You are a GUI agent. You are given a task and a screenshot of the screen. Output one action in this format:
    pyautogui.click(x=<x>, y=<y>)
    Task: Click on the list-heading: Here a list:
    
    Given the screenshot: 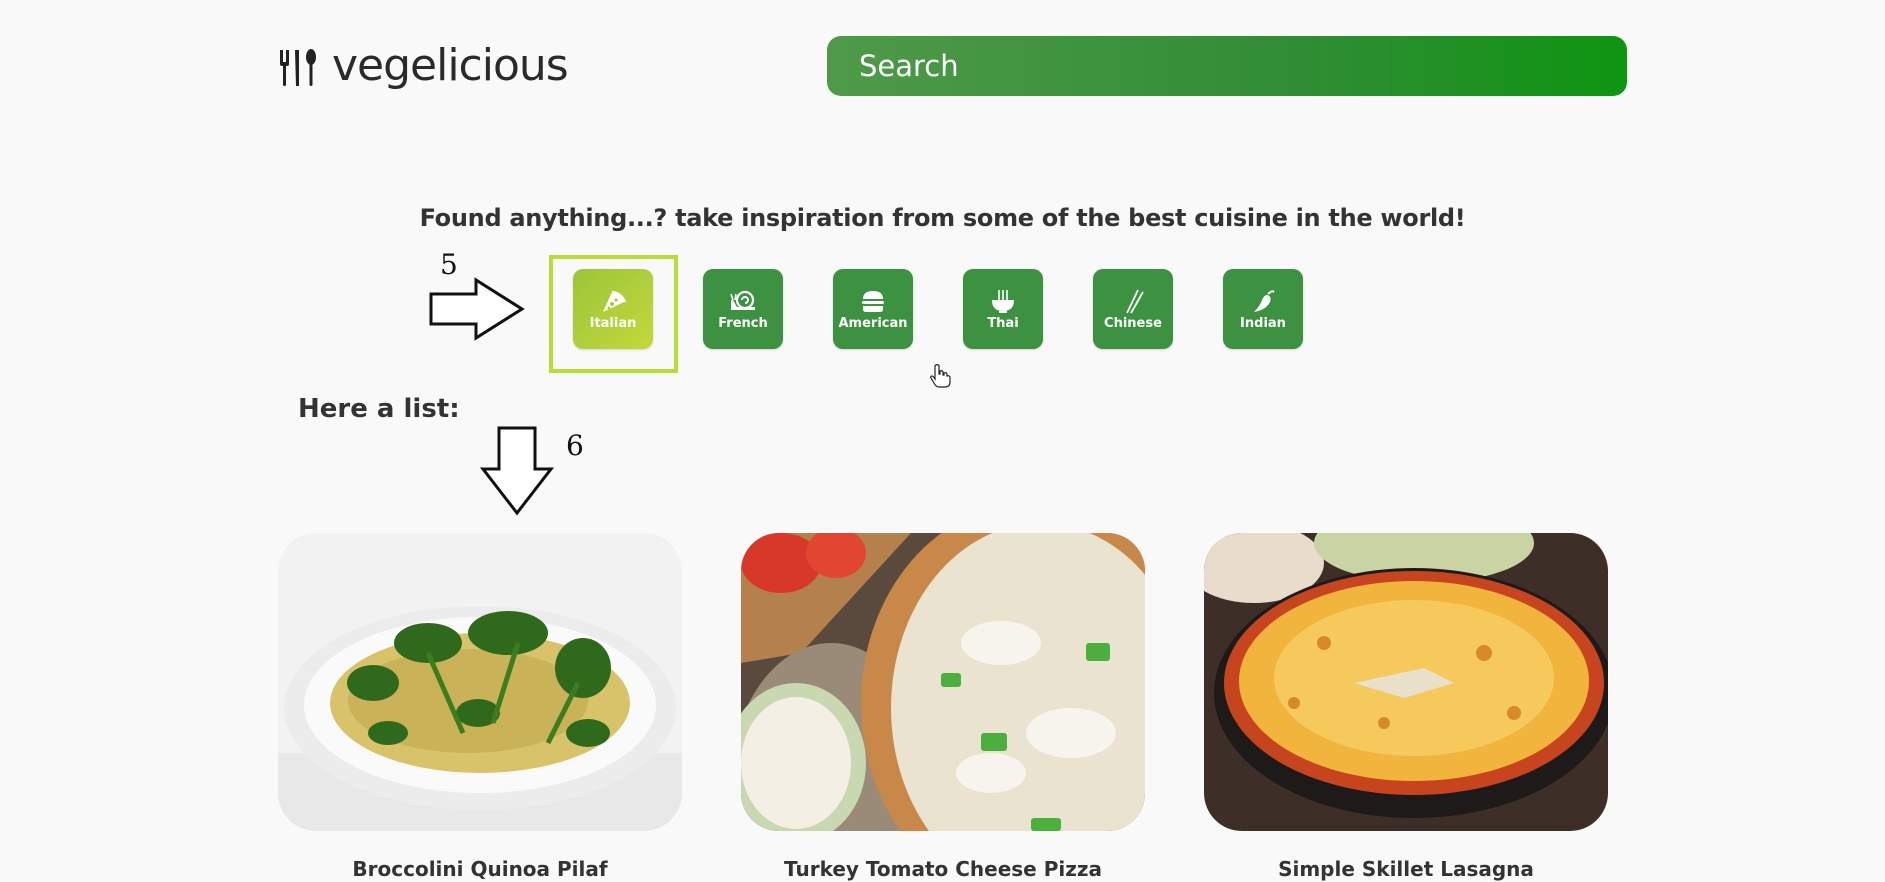 What is the action you would take?
    pyautogui.click(x=379, y=409)
    